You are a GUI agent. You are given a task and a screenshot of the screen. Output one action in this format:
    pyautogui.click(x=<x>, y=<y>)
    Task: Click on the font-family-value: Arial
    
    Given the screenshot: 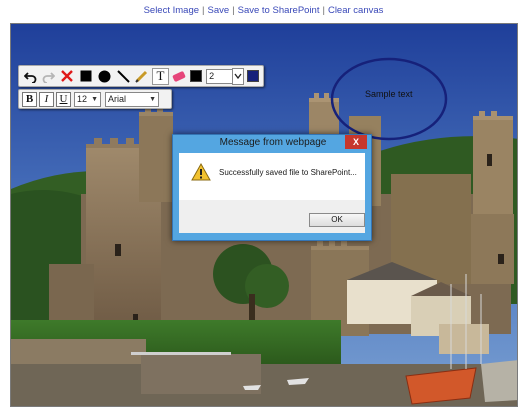 What is the action you would take?
    pyautogui.click(x=117, y=99)
    